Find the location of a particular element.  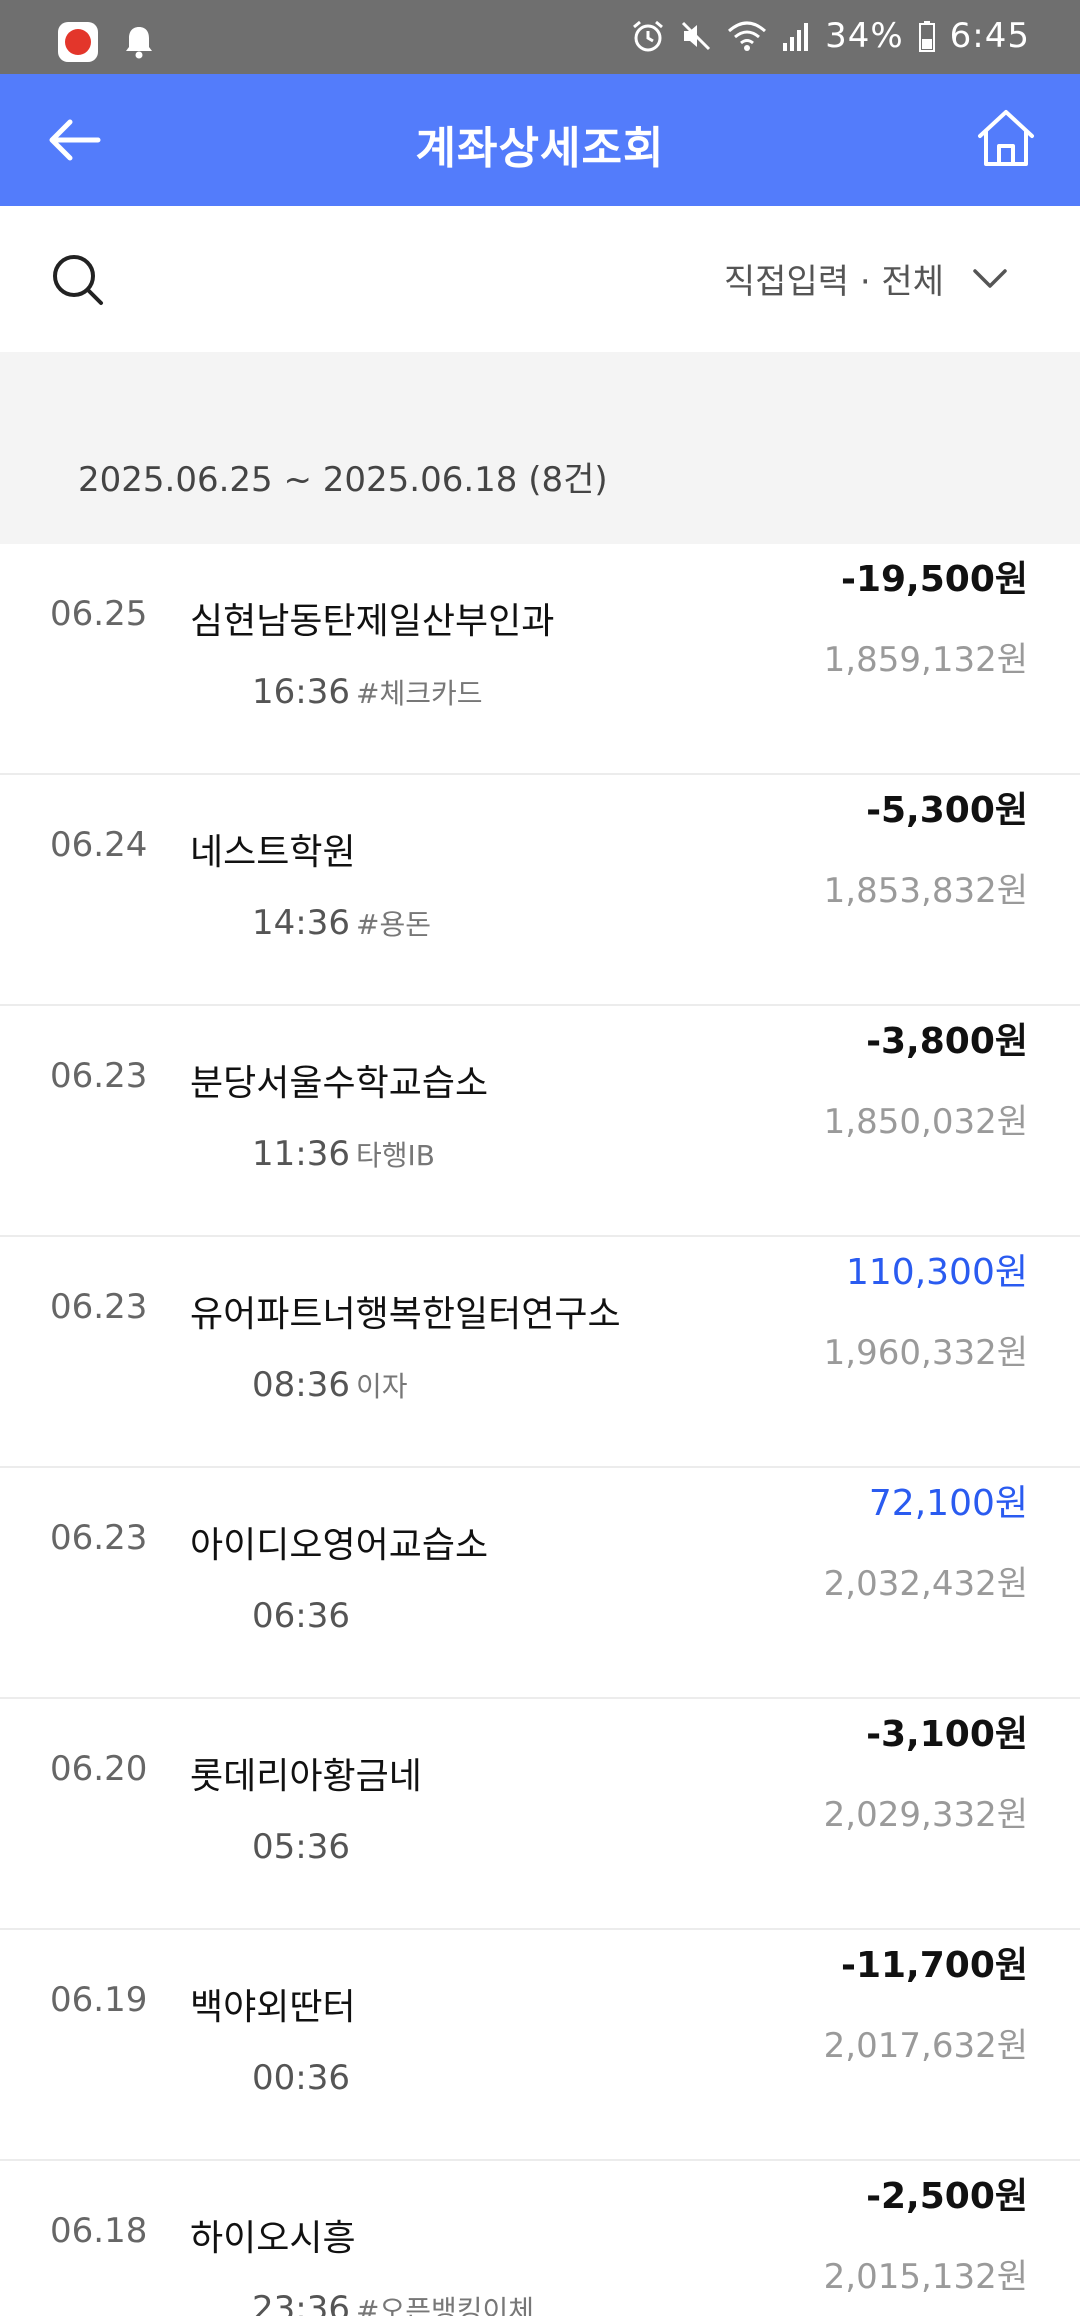

transaction-date: 06.18 is located at coordinates (99, 2231).